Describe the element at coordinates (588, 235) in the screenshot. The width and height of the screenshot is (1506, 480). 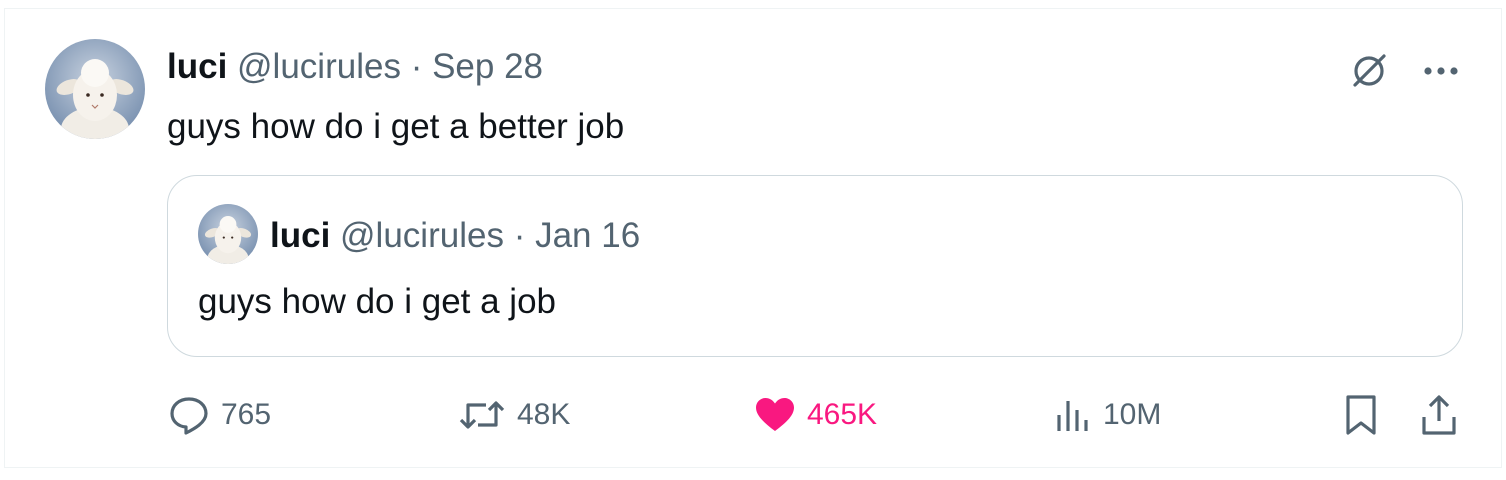
I see `quoted-tweet-date: Jan 16` at that location.